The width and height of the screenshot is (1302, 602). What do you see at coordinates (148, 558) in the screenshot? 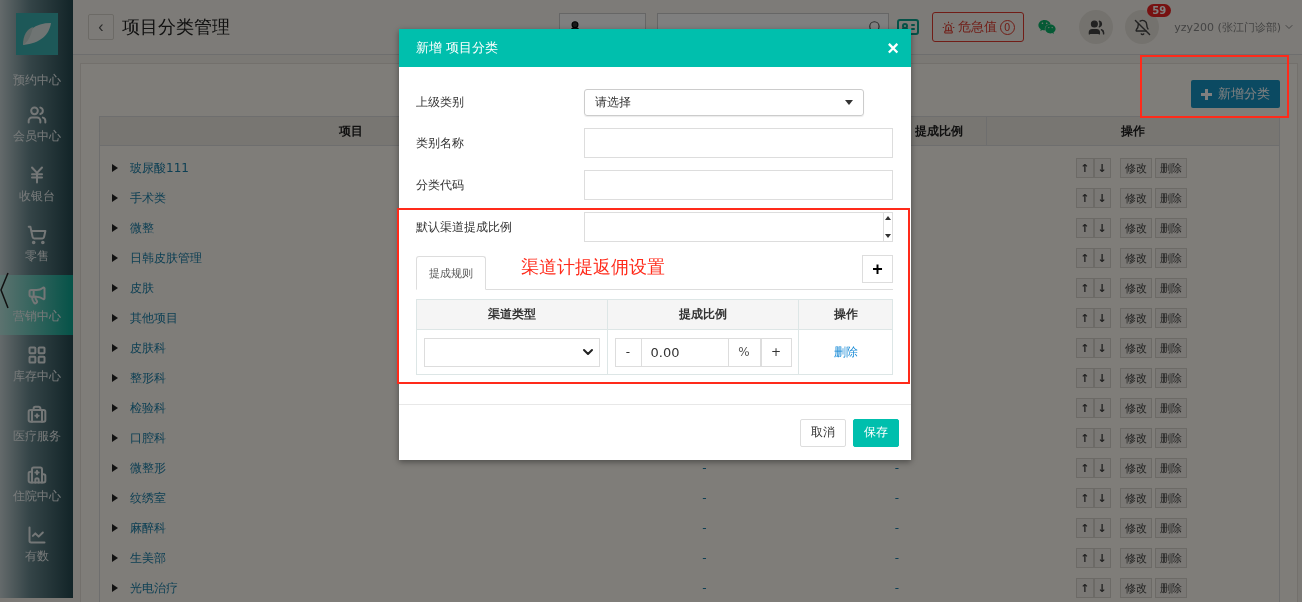
I see `category-name: 生美部` at bounding box center [148, 558].